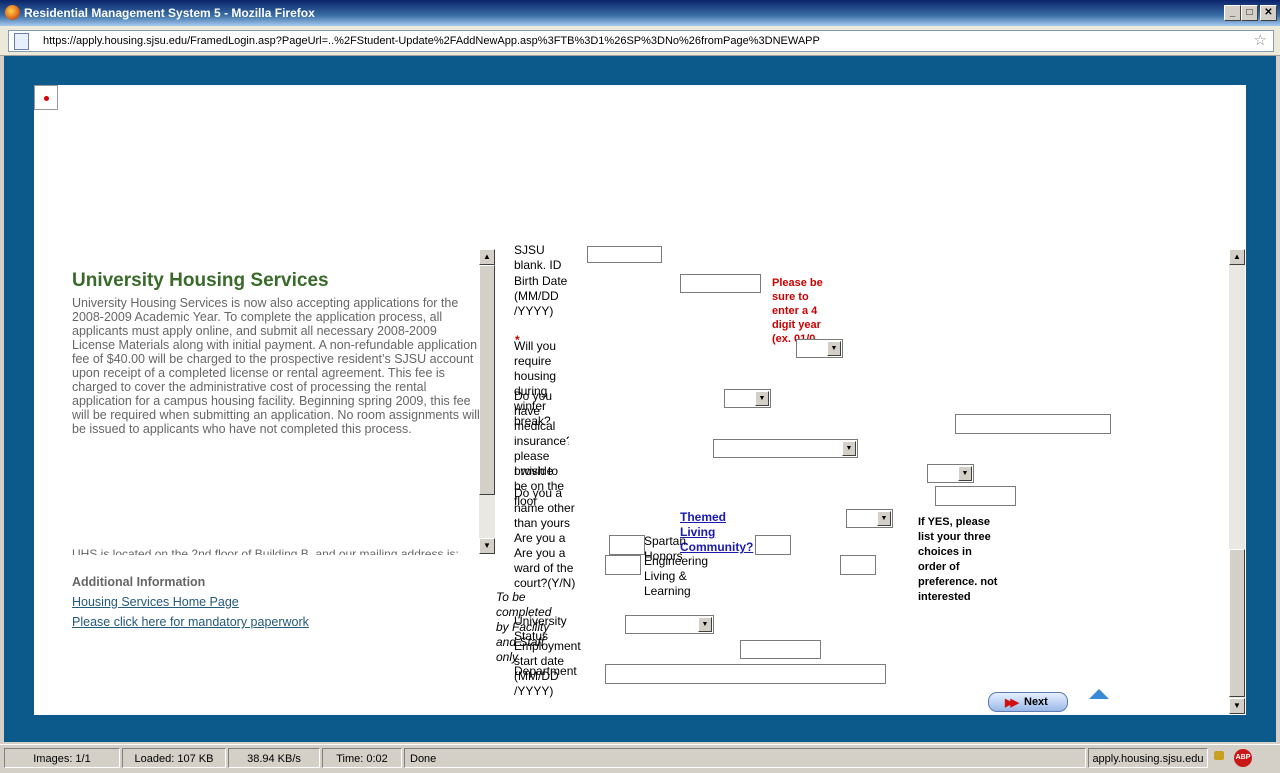  Describe the element at coordinates (139, 582) in the screenshot. I see `additional-info-heading: Additional Information` at that location.